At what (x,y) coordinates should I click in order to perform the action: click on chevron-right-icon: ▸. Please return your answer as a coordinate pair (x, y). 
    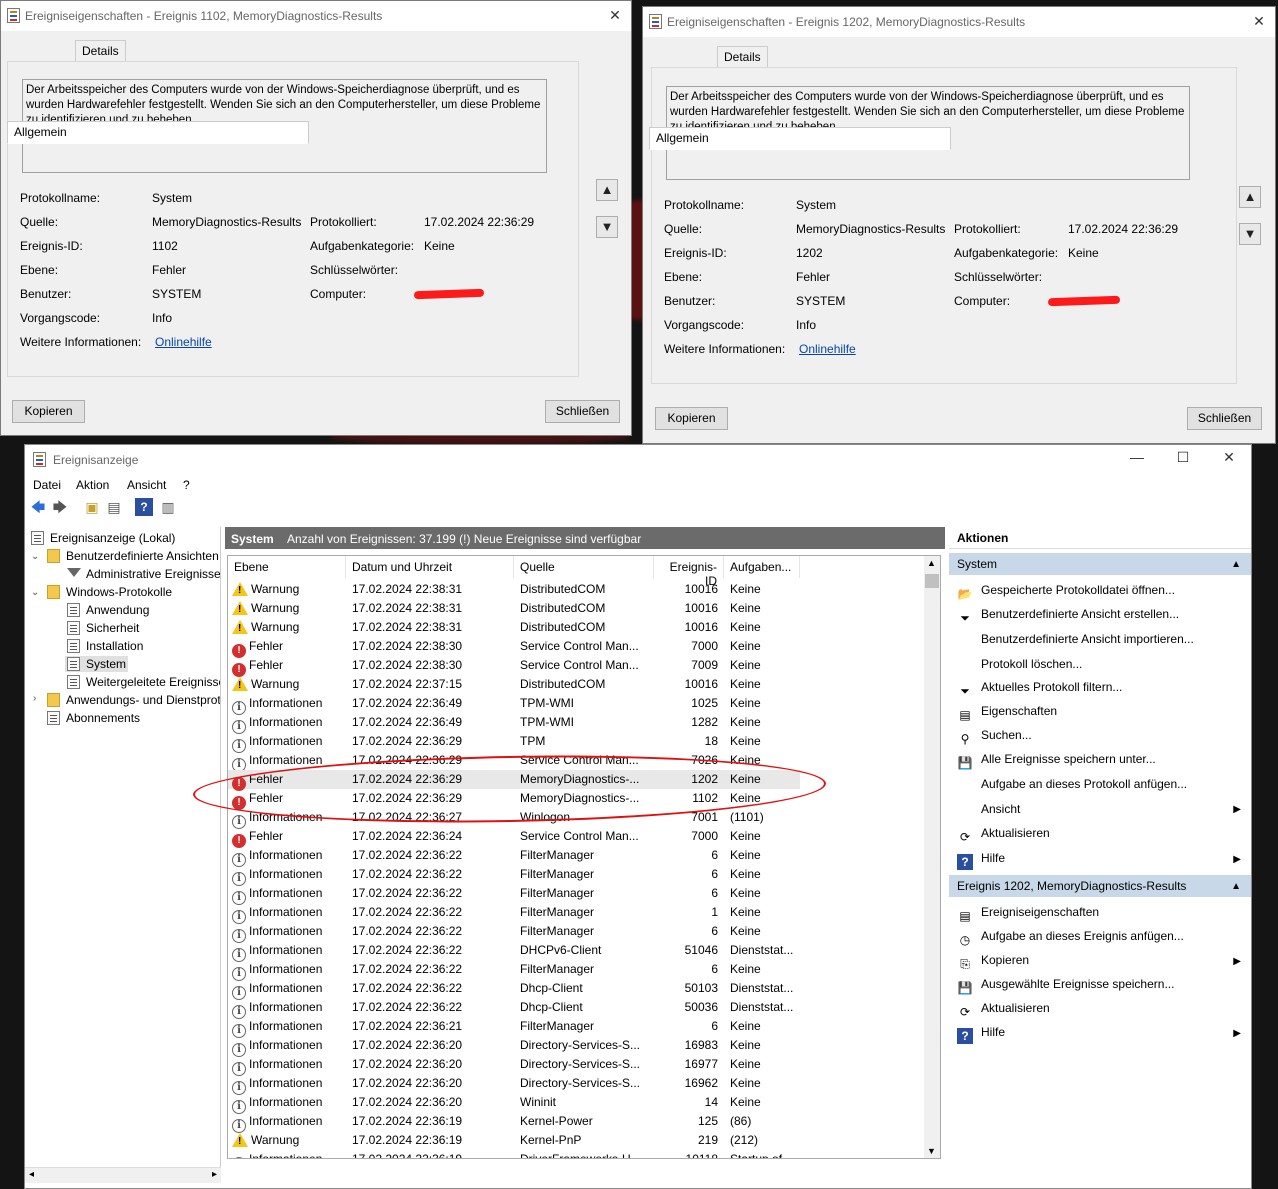
    Looking at the image, I should click on (214, 1174).